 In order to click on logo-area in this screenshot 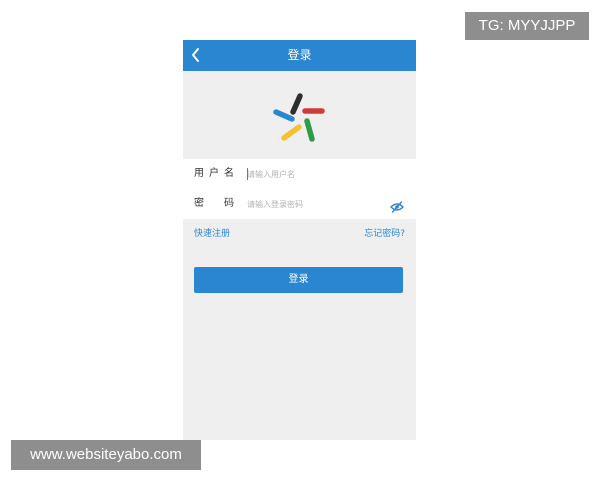, I will do `click(299, 115)`.